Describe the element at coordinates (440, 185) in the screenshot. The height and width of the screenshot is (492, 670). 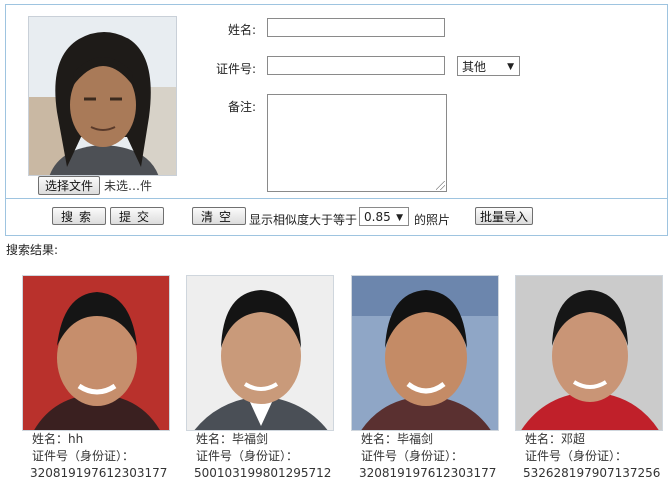
I see `resize-grip-icon` at that location.